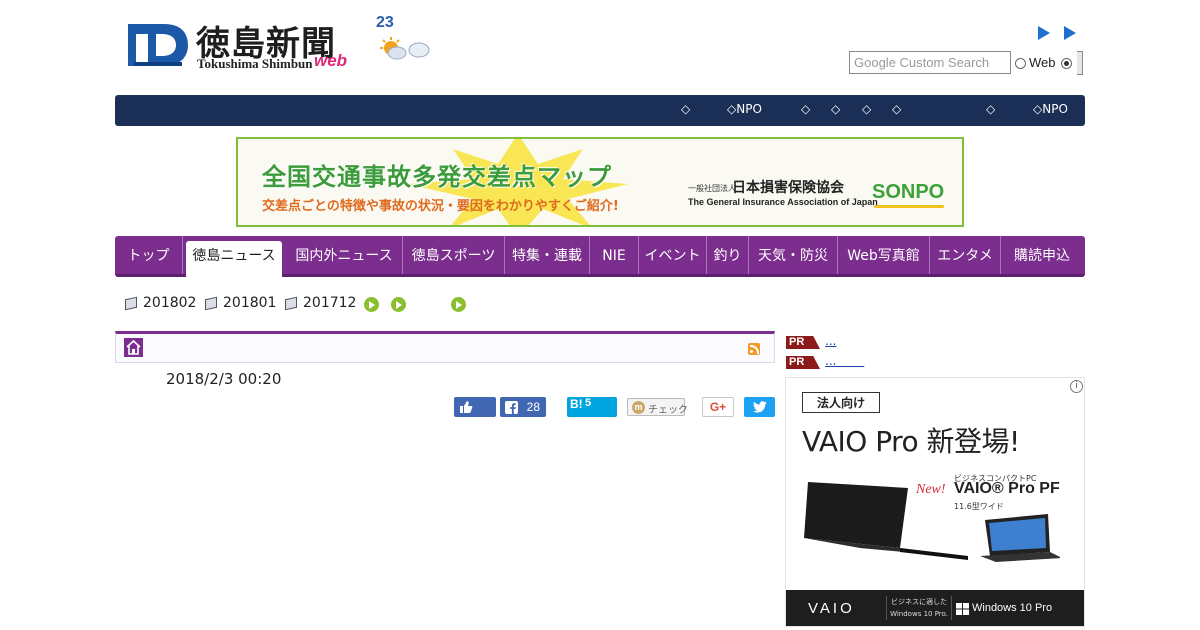  I want to click on mixi-icon: m, so click(638, 407).